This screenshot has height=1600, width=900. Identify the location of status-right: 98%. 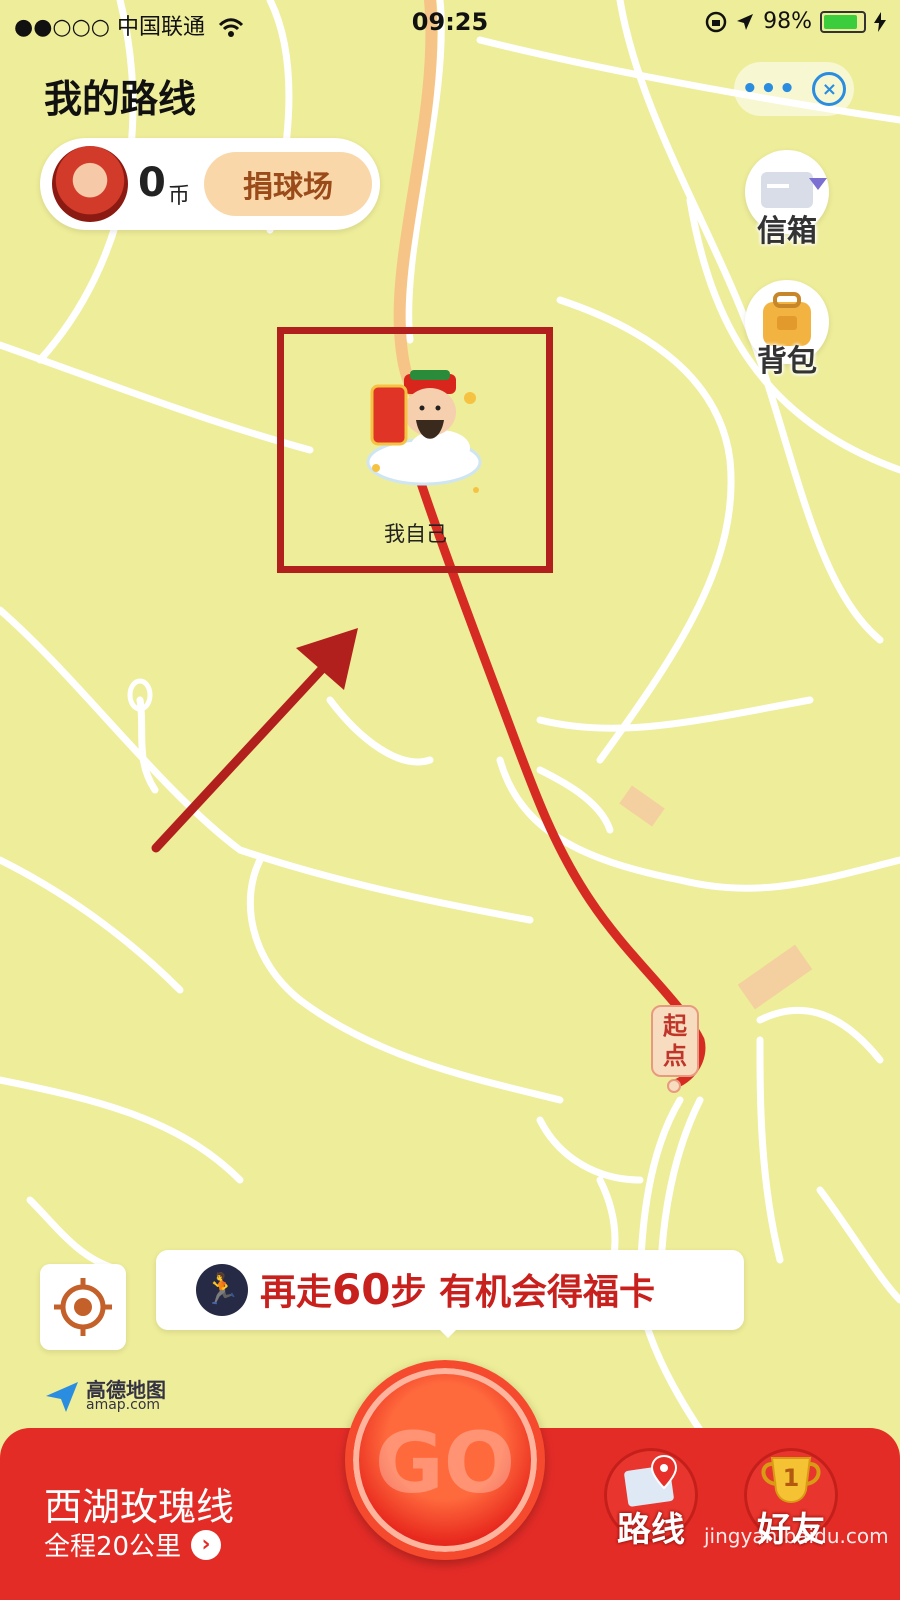
(795, 21).